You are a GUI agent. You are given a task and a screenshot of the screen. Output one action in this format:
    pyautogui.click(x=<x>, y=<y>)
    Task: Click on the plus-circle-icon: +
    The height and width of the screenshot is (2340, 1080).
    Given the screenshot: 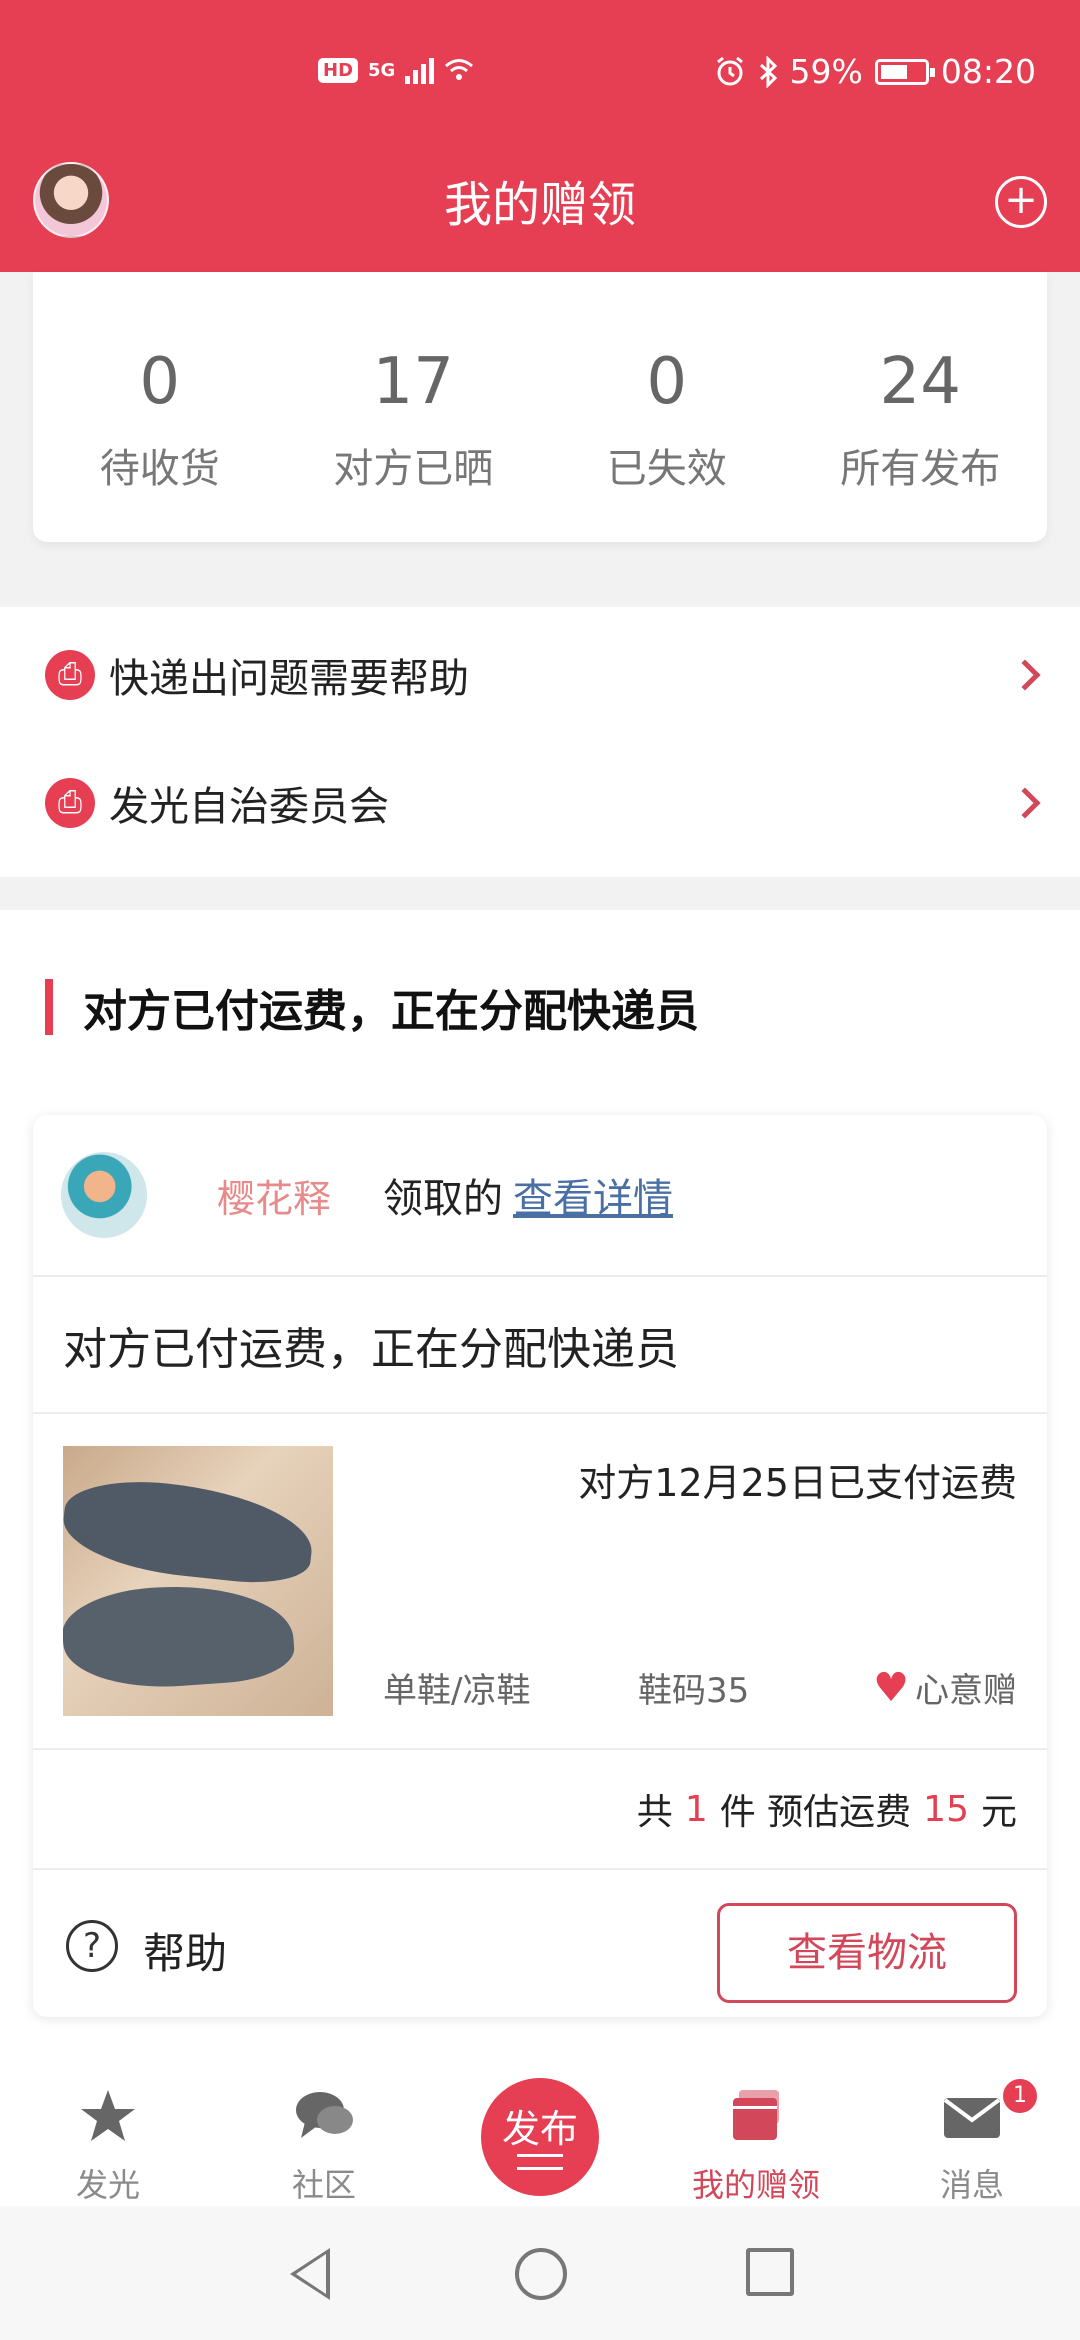 What is the action you would take?
    pyautogui.click(x=1021, y=200)
    